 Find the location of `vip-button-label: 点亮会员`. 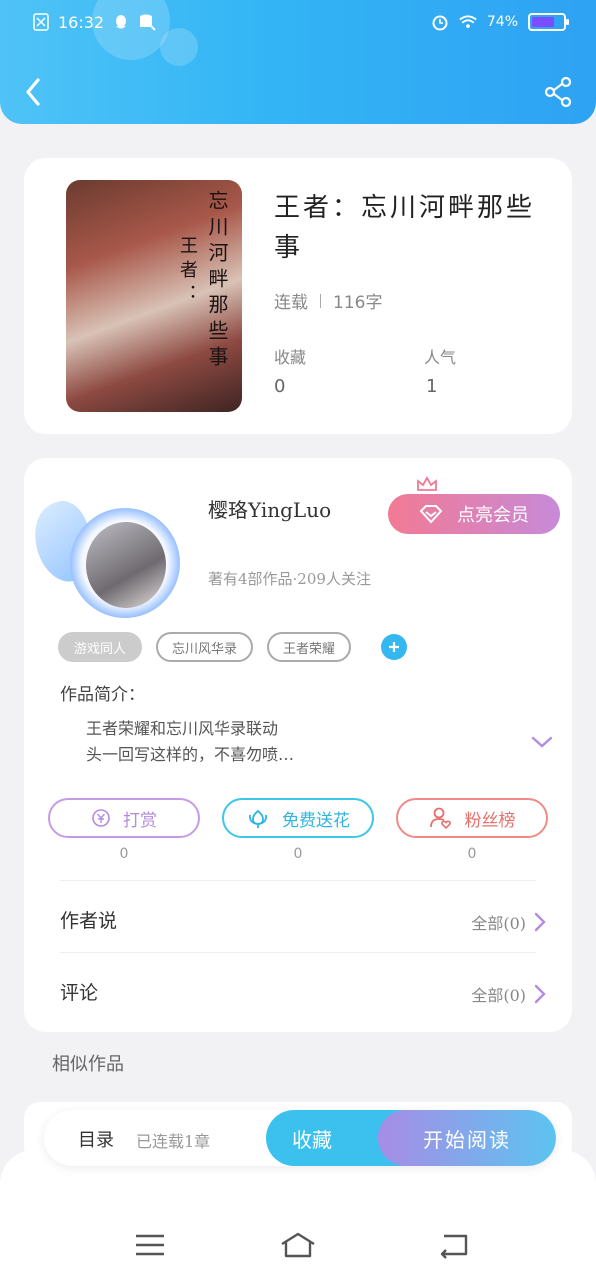

vip-button-label: 点亮会员 is located at coordinates (493, 515).